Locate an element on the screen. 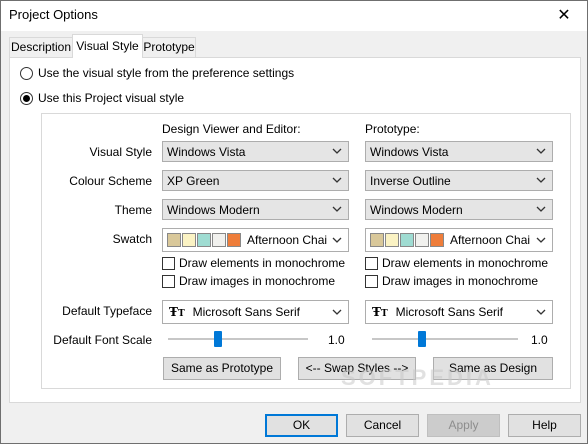 This screenshot has height=444, width=588. radio-use-project: Use this Project visual style is located at coordinates (102, 98).